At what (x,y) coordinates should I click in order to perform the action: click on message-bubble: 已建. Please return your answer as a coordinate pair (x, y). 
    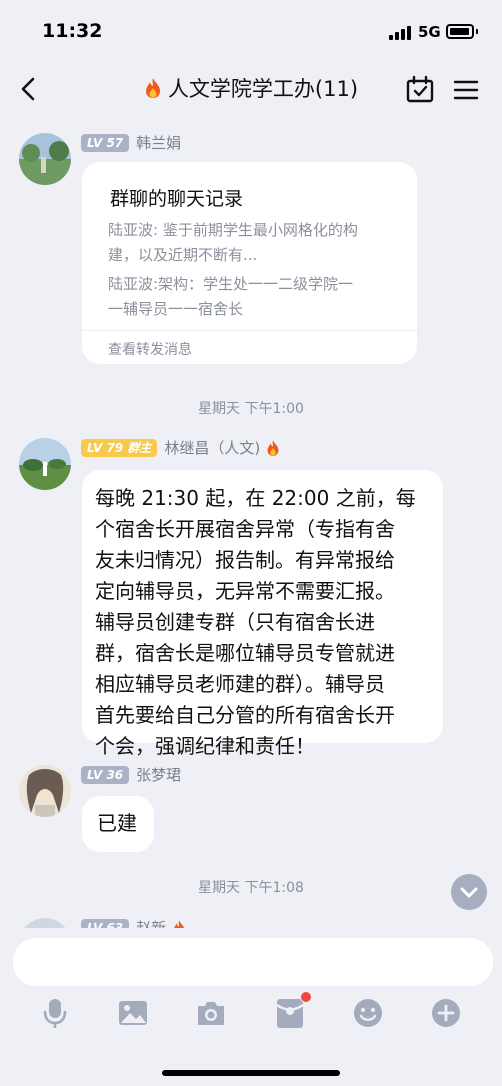
    Looking at the image, I should click on (118, 824).